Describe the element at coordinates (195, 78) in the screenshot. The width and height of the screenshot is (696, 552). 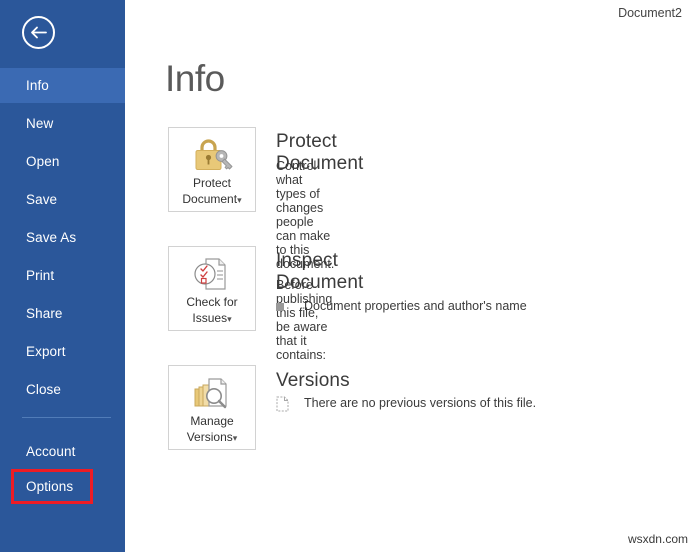
I see `page-title: Info` at that location.